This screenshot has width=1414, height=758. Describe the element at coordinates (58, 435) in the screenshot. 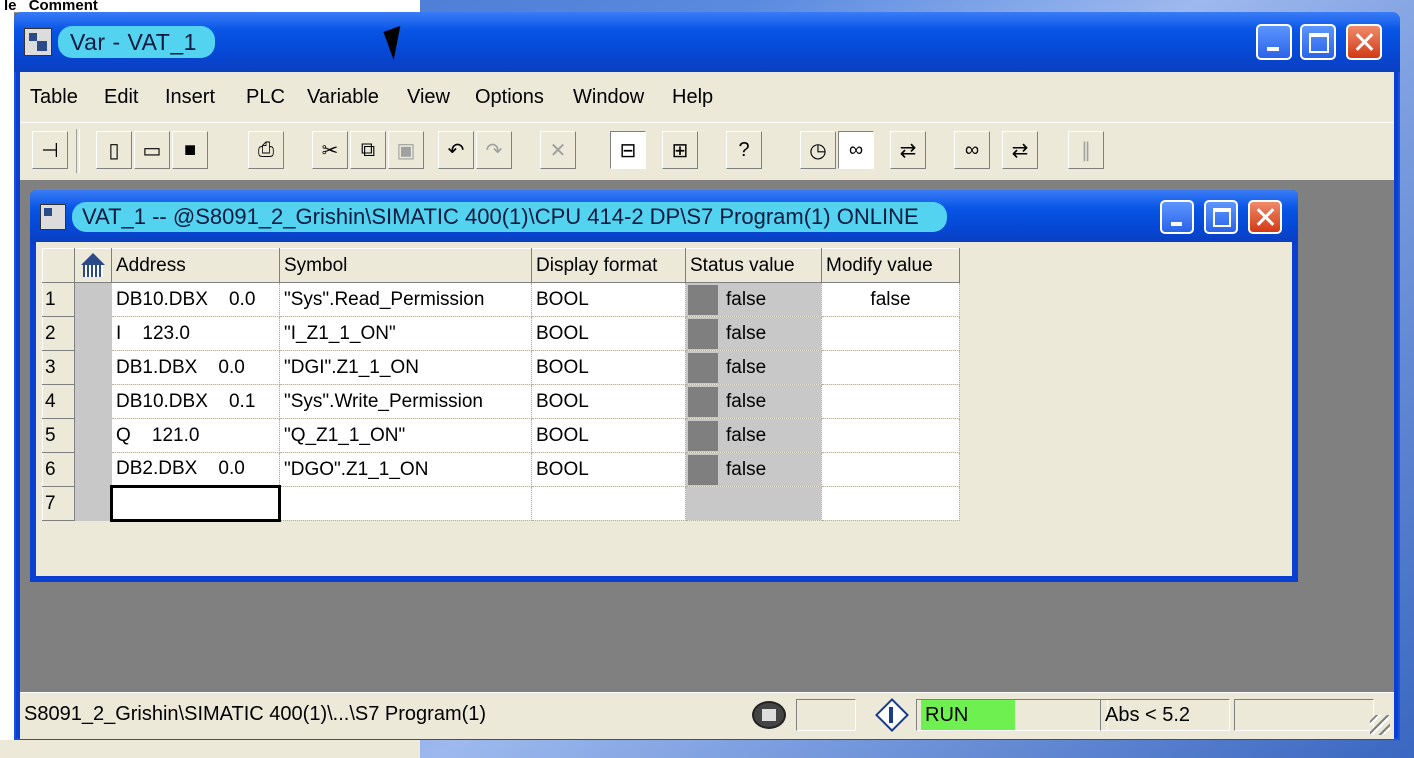

I see `row-number: 5` at that location.